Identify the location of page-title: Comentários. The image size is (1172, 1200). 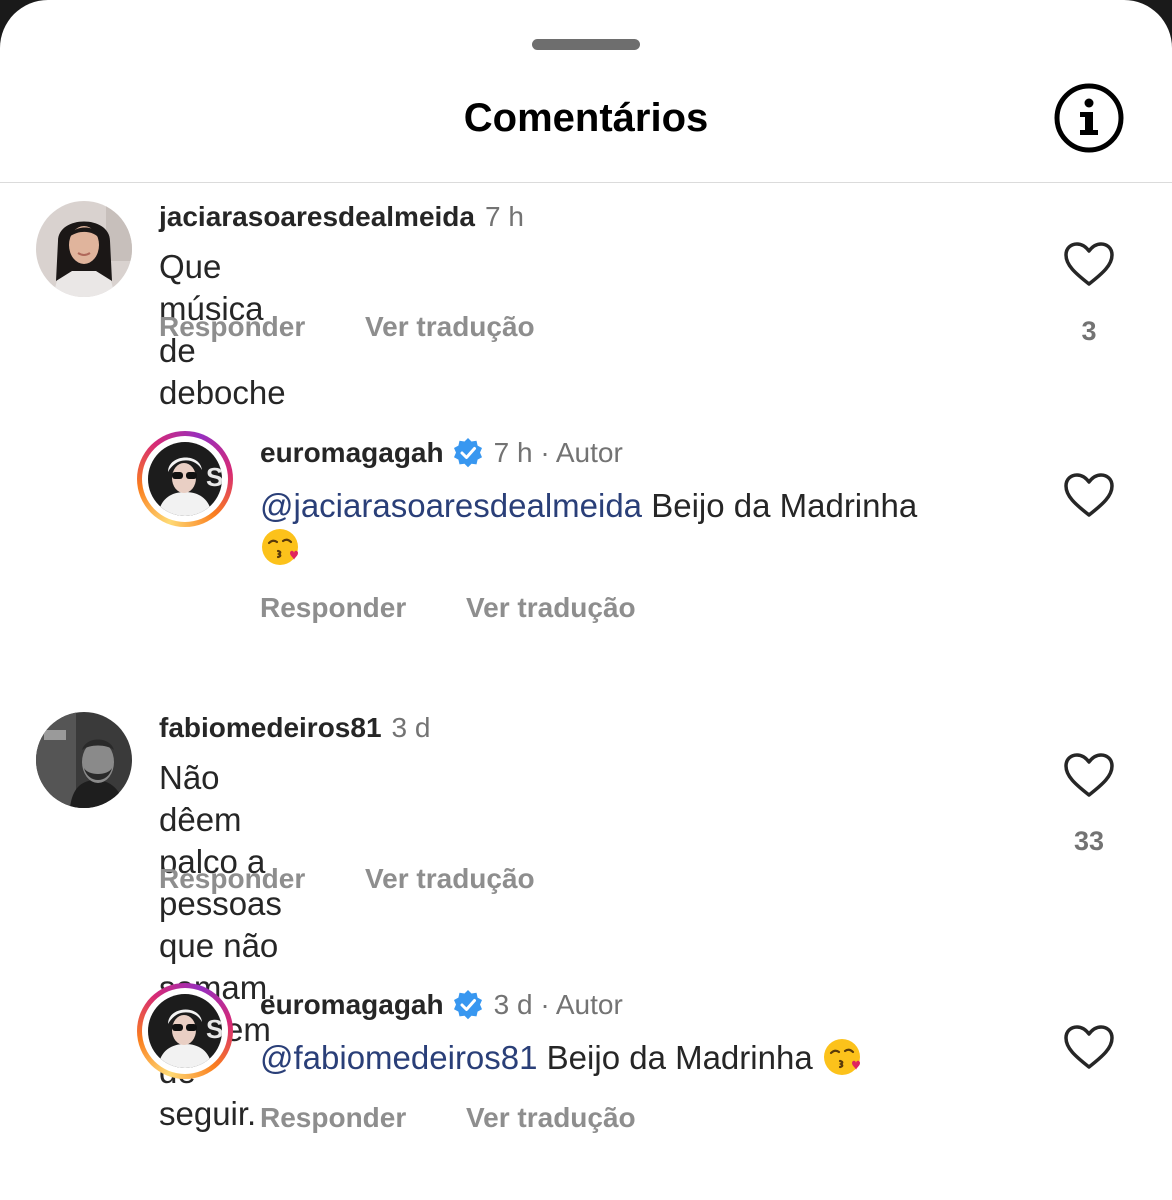
(586, 118).